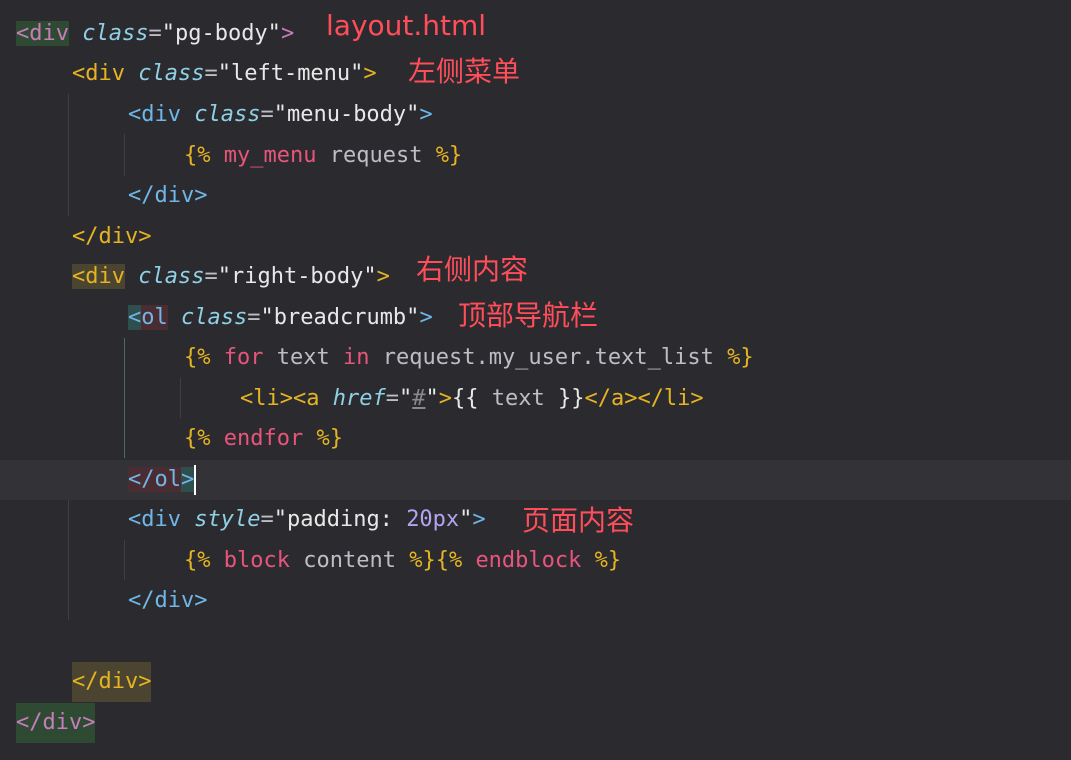 The width and height of the screenshot is (1071, 760). Describe the element at coordinates (356, 357) in the screenshot. I see `keyword-in: in` at that location.